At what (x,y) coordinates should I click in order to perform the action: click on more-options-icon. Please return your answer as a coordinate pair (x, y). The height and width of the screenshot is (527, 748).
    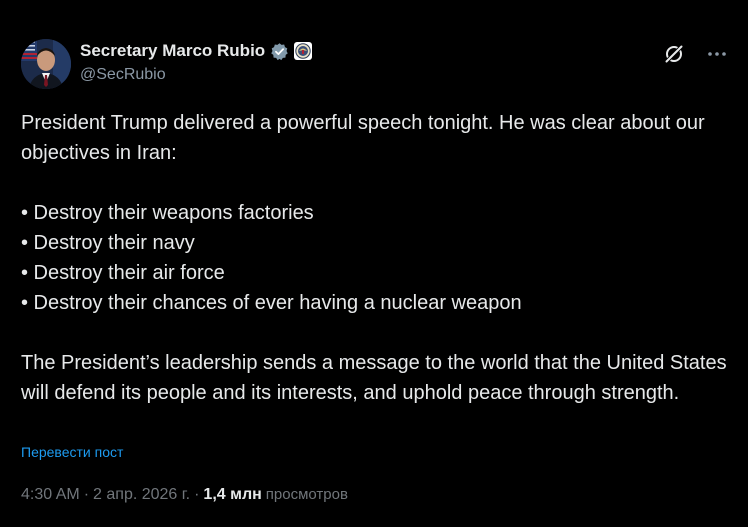
    Looking at the image, I should click on (717, 54).